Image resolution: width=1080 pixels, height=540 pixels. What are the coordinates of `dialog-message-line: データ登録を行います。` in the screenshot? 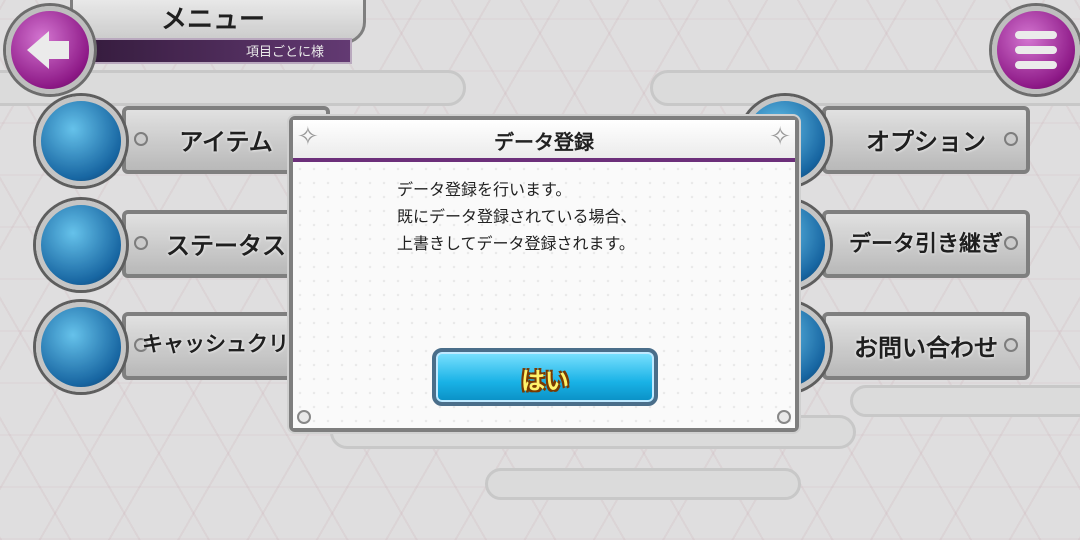 It's located at (484, 189).